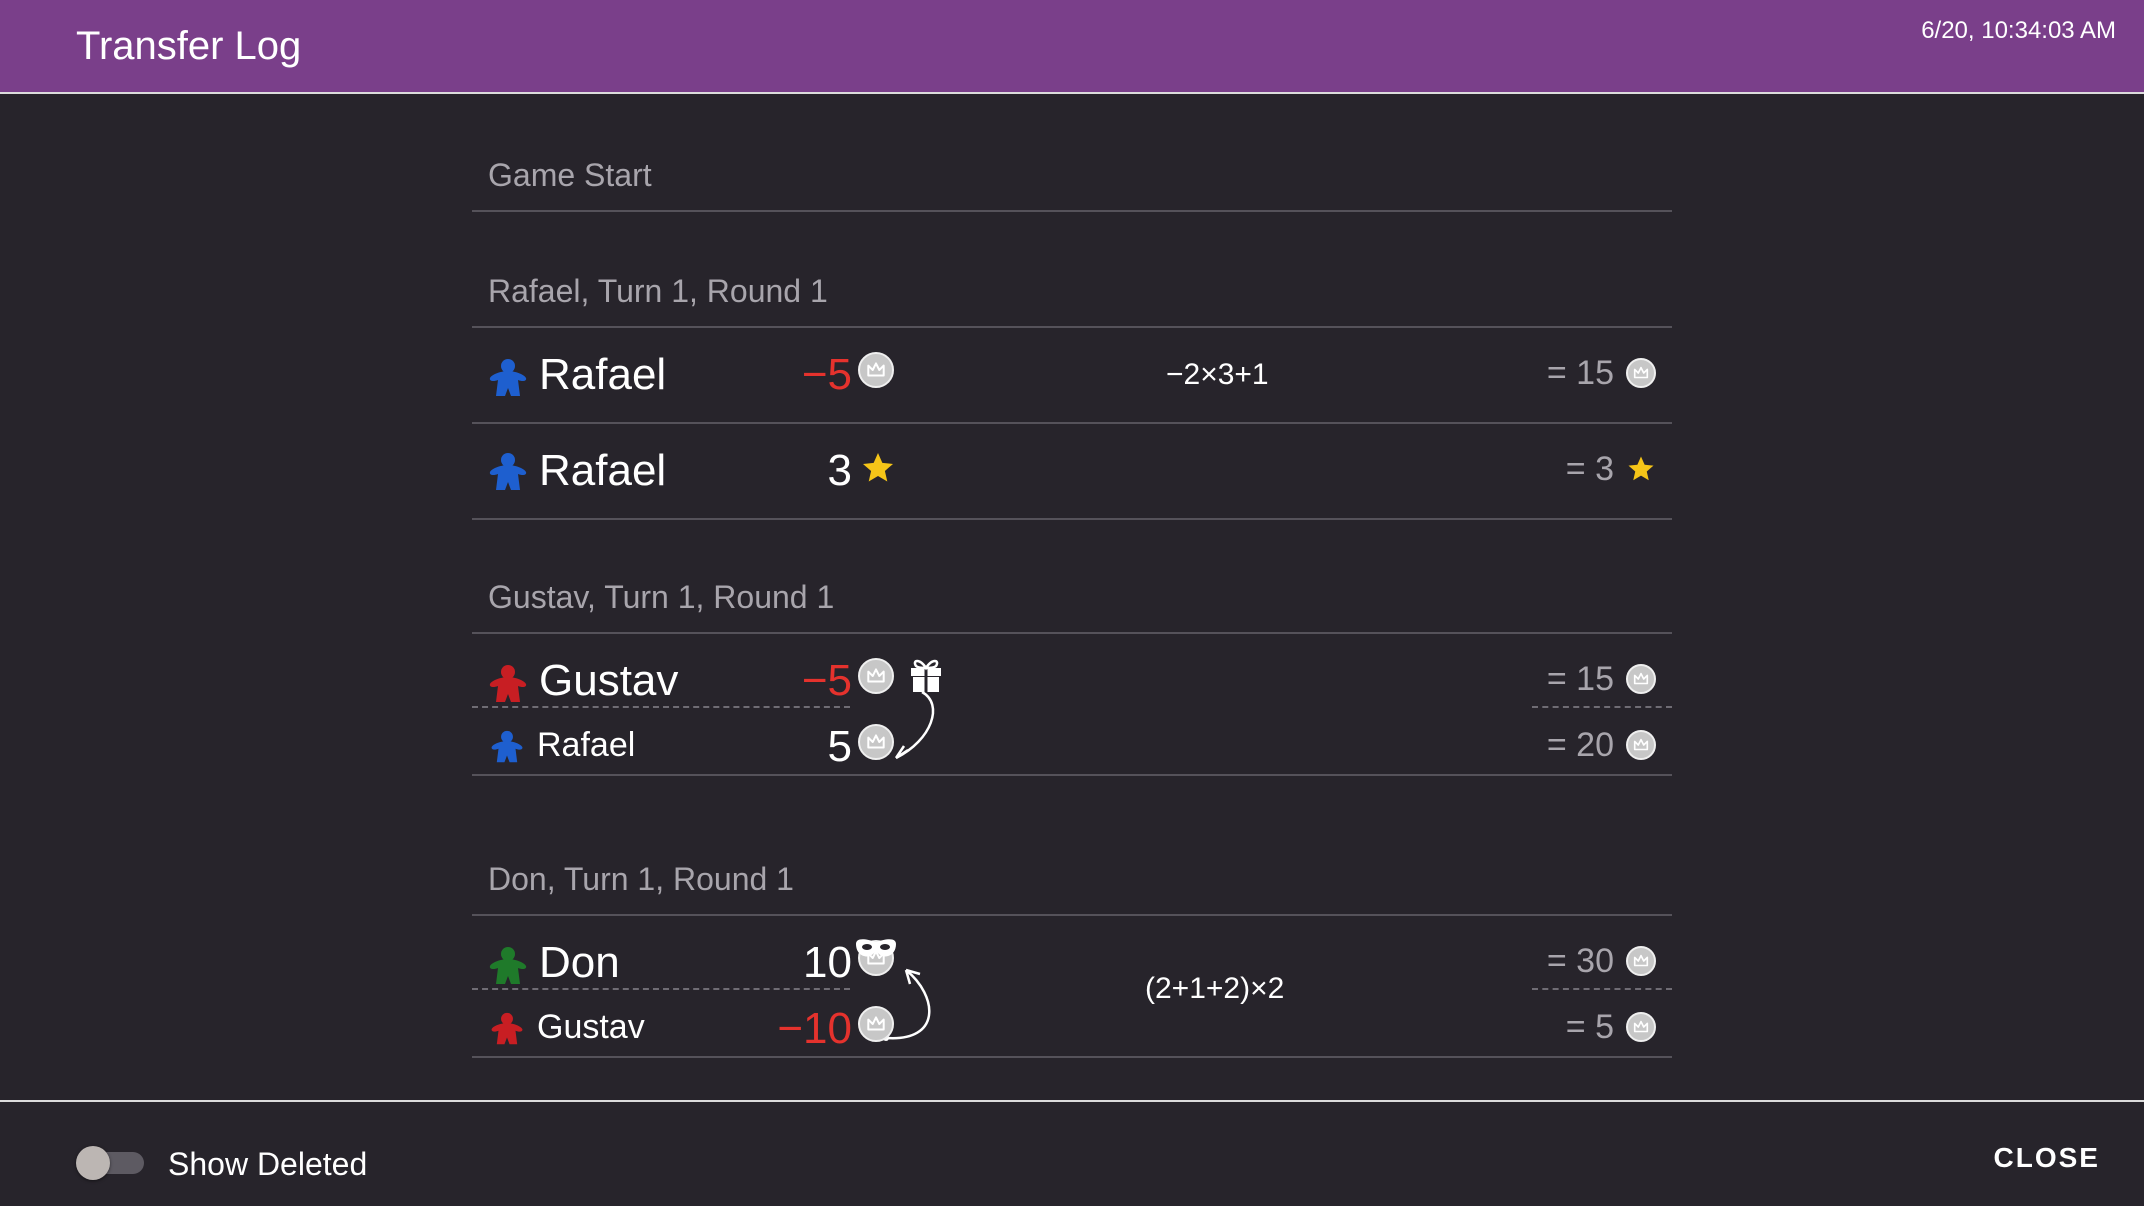 This screenshot has width=2144, height=1206. I want to click on receiver-amount: −10, so click(814, 1028).